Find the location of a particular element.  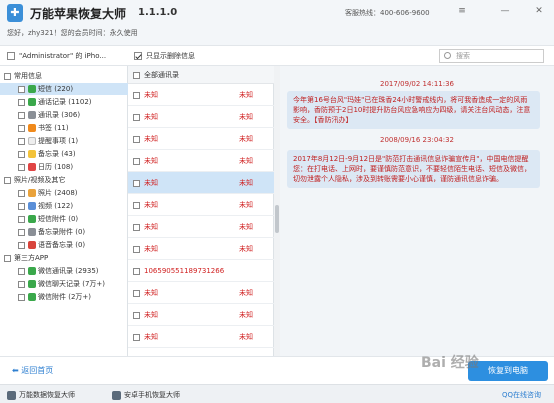

group-label: 常用信息 is located at coordinates (28, 76).